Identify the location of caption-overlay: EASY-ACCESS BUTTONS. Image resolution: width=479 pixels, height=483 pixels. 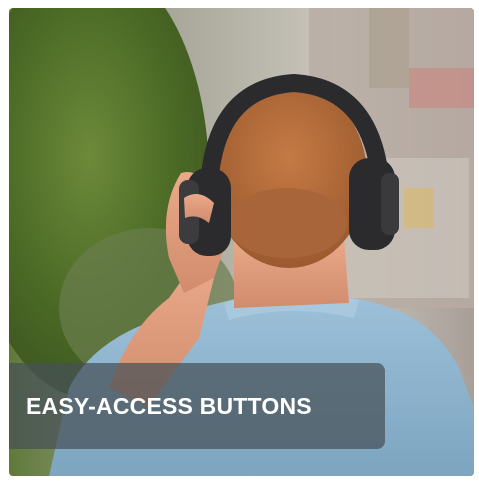
(197, 406).